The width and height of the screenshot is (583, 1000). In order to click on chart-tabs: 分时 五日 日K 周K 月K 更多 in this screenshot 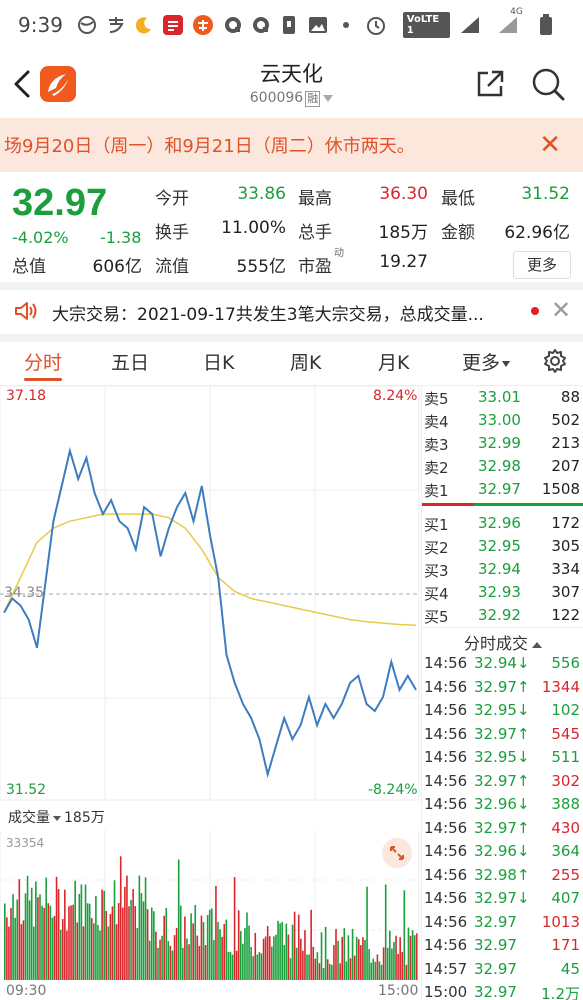, I will do `click(291, 364)`.